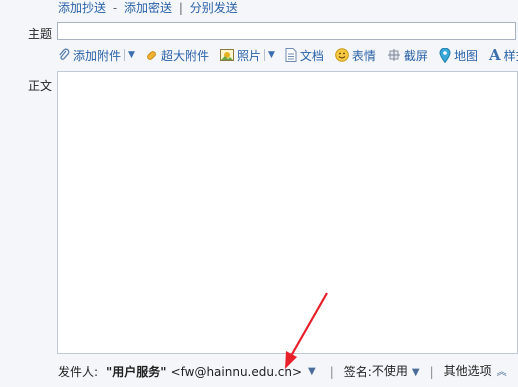 This screenshot has height=387, width=518. I want to click on recipient-links: 添加抄送 - 添加密送 | 分别发送, so click(148, 8).